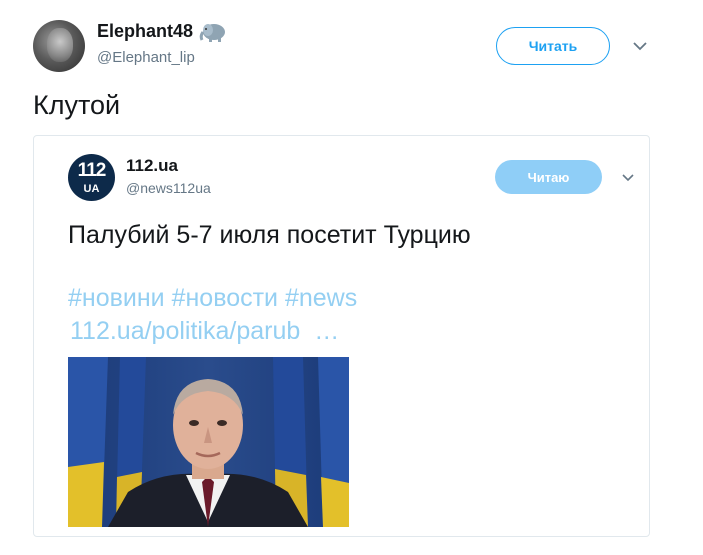 The width and height of the screenshot is (703, 555). I want to click on logo-subtext: UA, so click(91, 189).